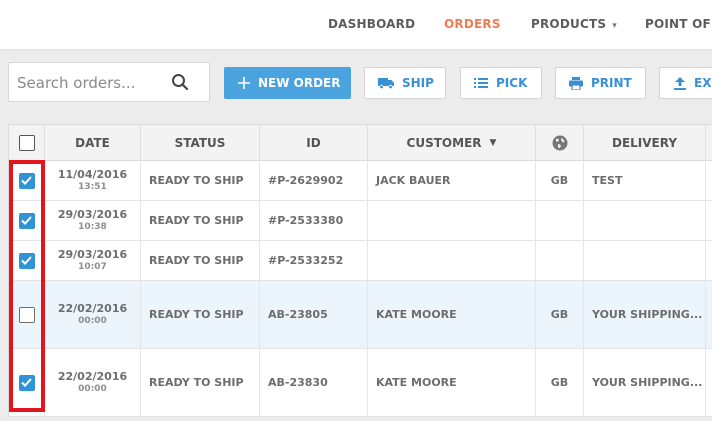  I want to click on pick-label: PICK, so click(512, 83).